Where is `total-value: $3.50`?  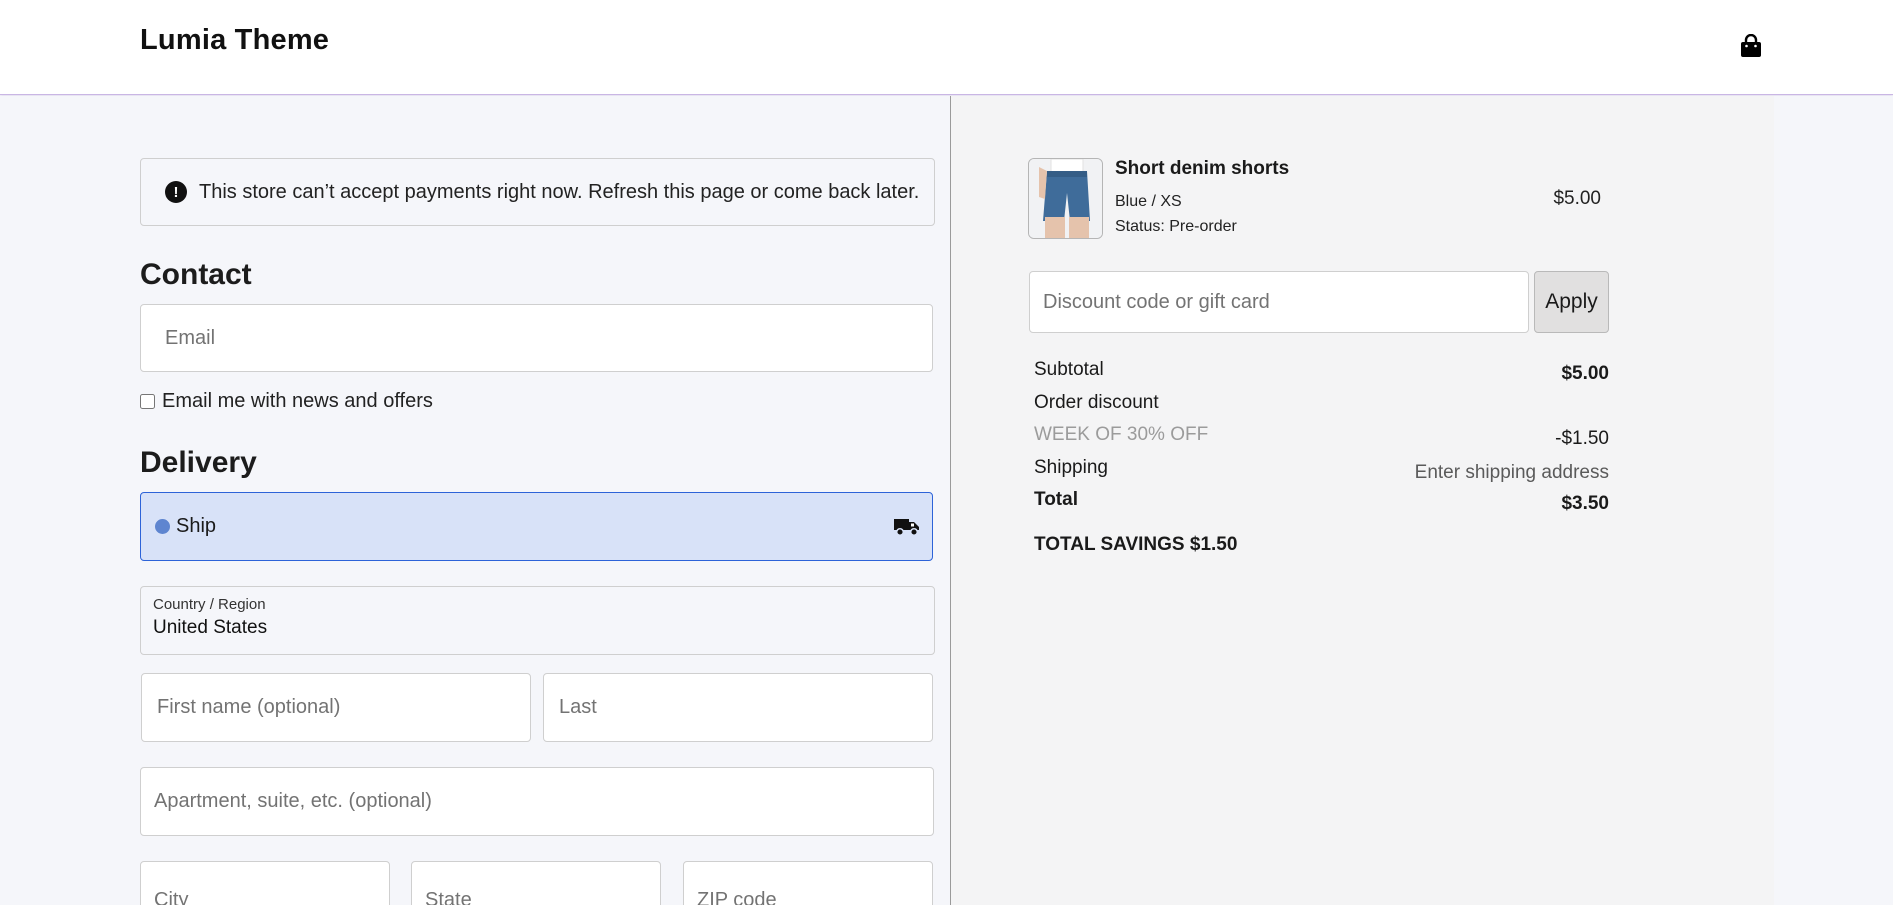 total-value: $3.50 is located at coordinates (1585, 503).